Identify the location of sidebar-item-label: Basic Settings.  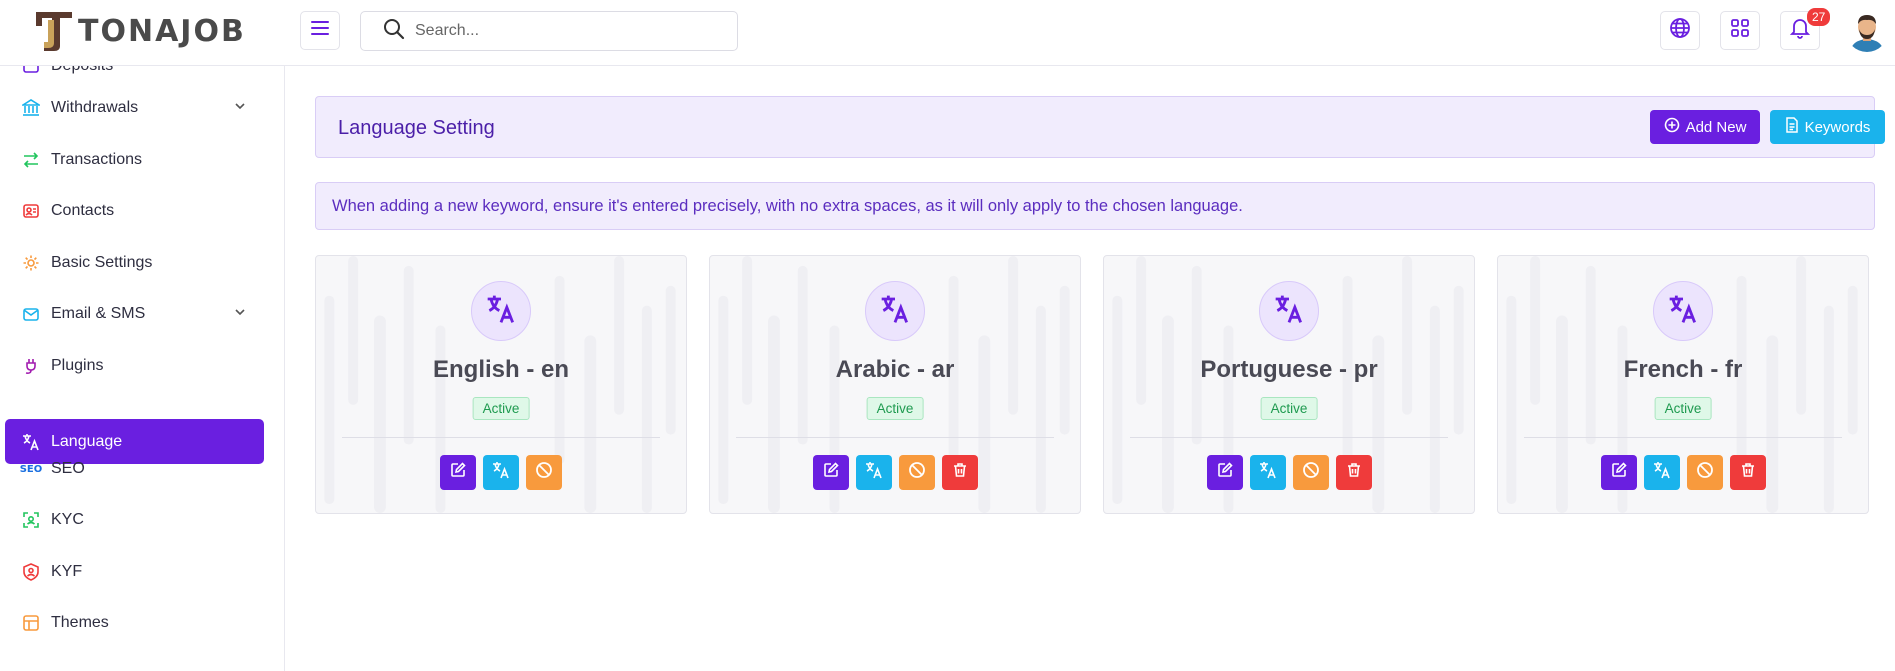
(102, 262).